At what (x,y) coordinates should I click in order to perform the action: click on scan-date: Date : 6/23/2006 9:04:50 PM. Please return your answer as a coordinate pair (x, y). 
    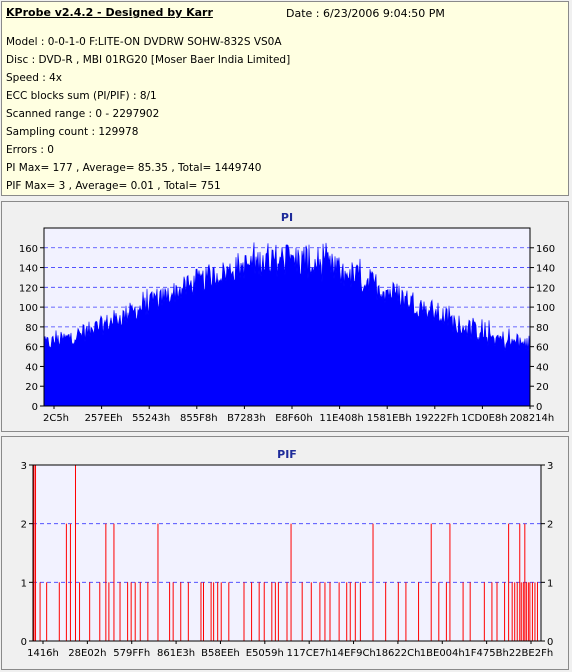
    Looking at the image, I should click on (365, 13).